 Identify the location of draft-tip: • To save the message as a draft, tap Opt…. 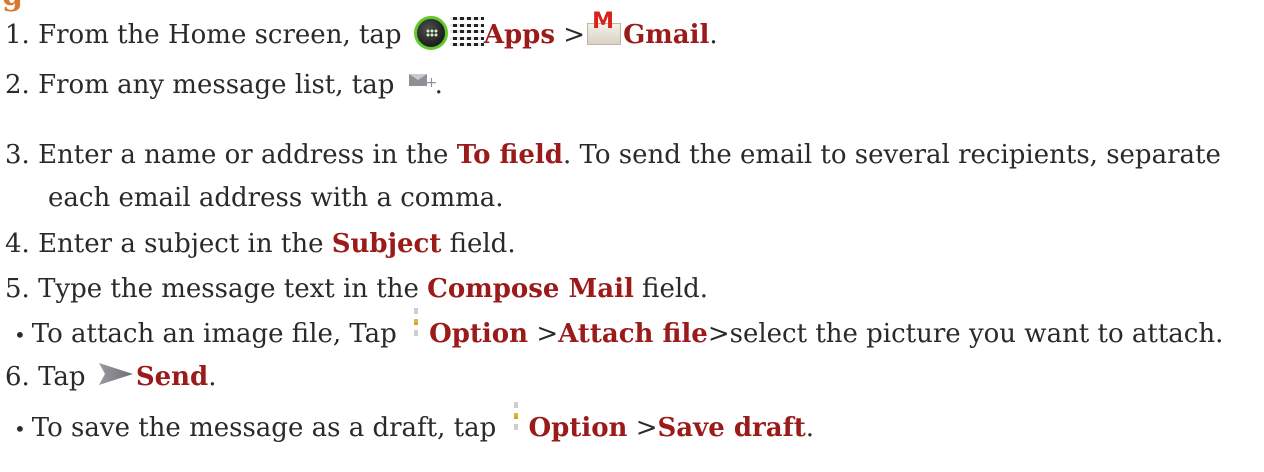
(414, 425).